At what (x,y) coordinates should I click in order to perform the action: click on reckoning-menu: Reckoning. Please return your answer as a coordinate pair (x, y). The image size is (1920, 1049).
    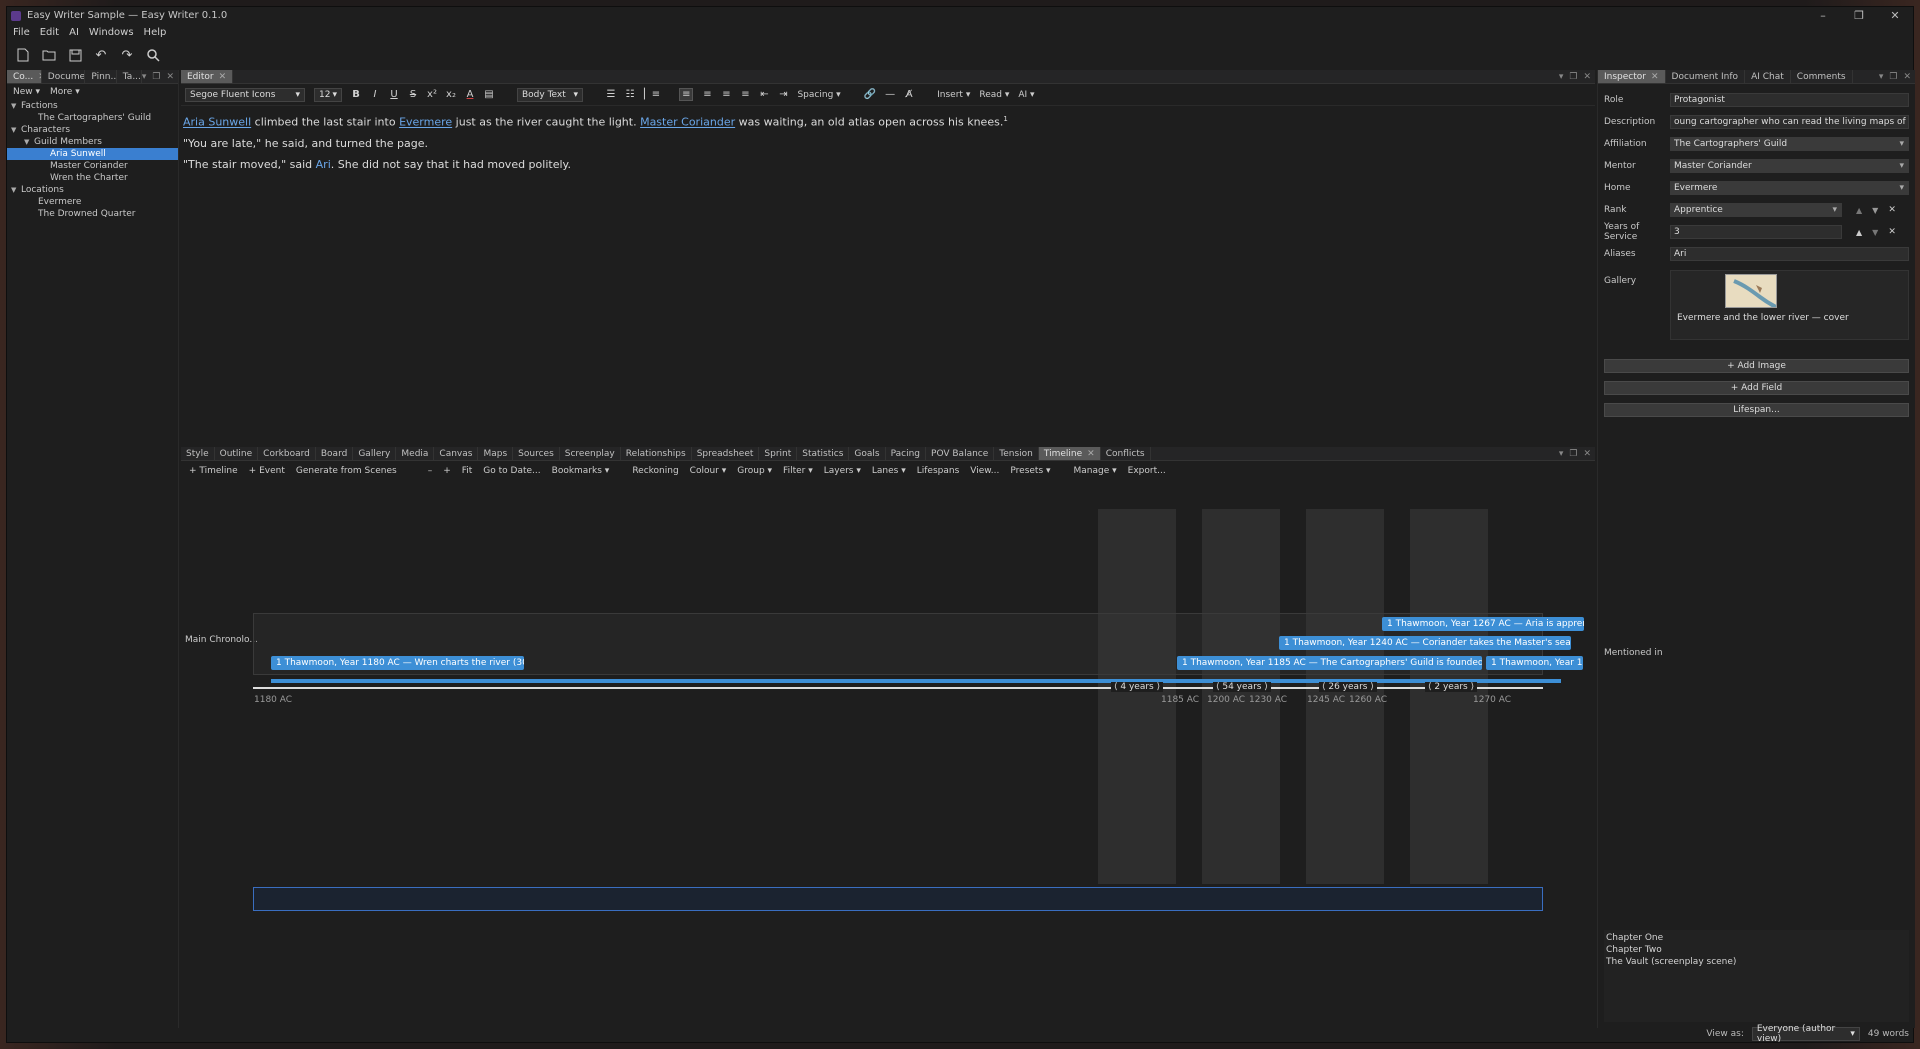
    Looking at the image, I should click on (655, 471).